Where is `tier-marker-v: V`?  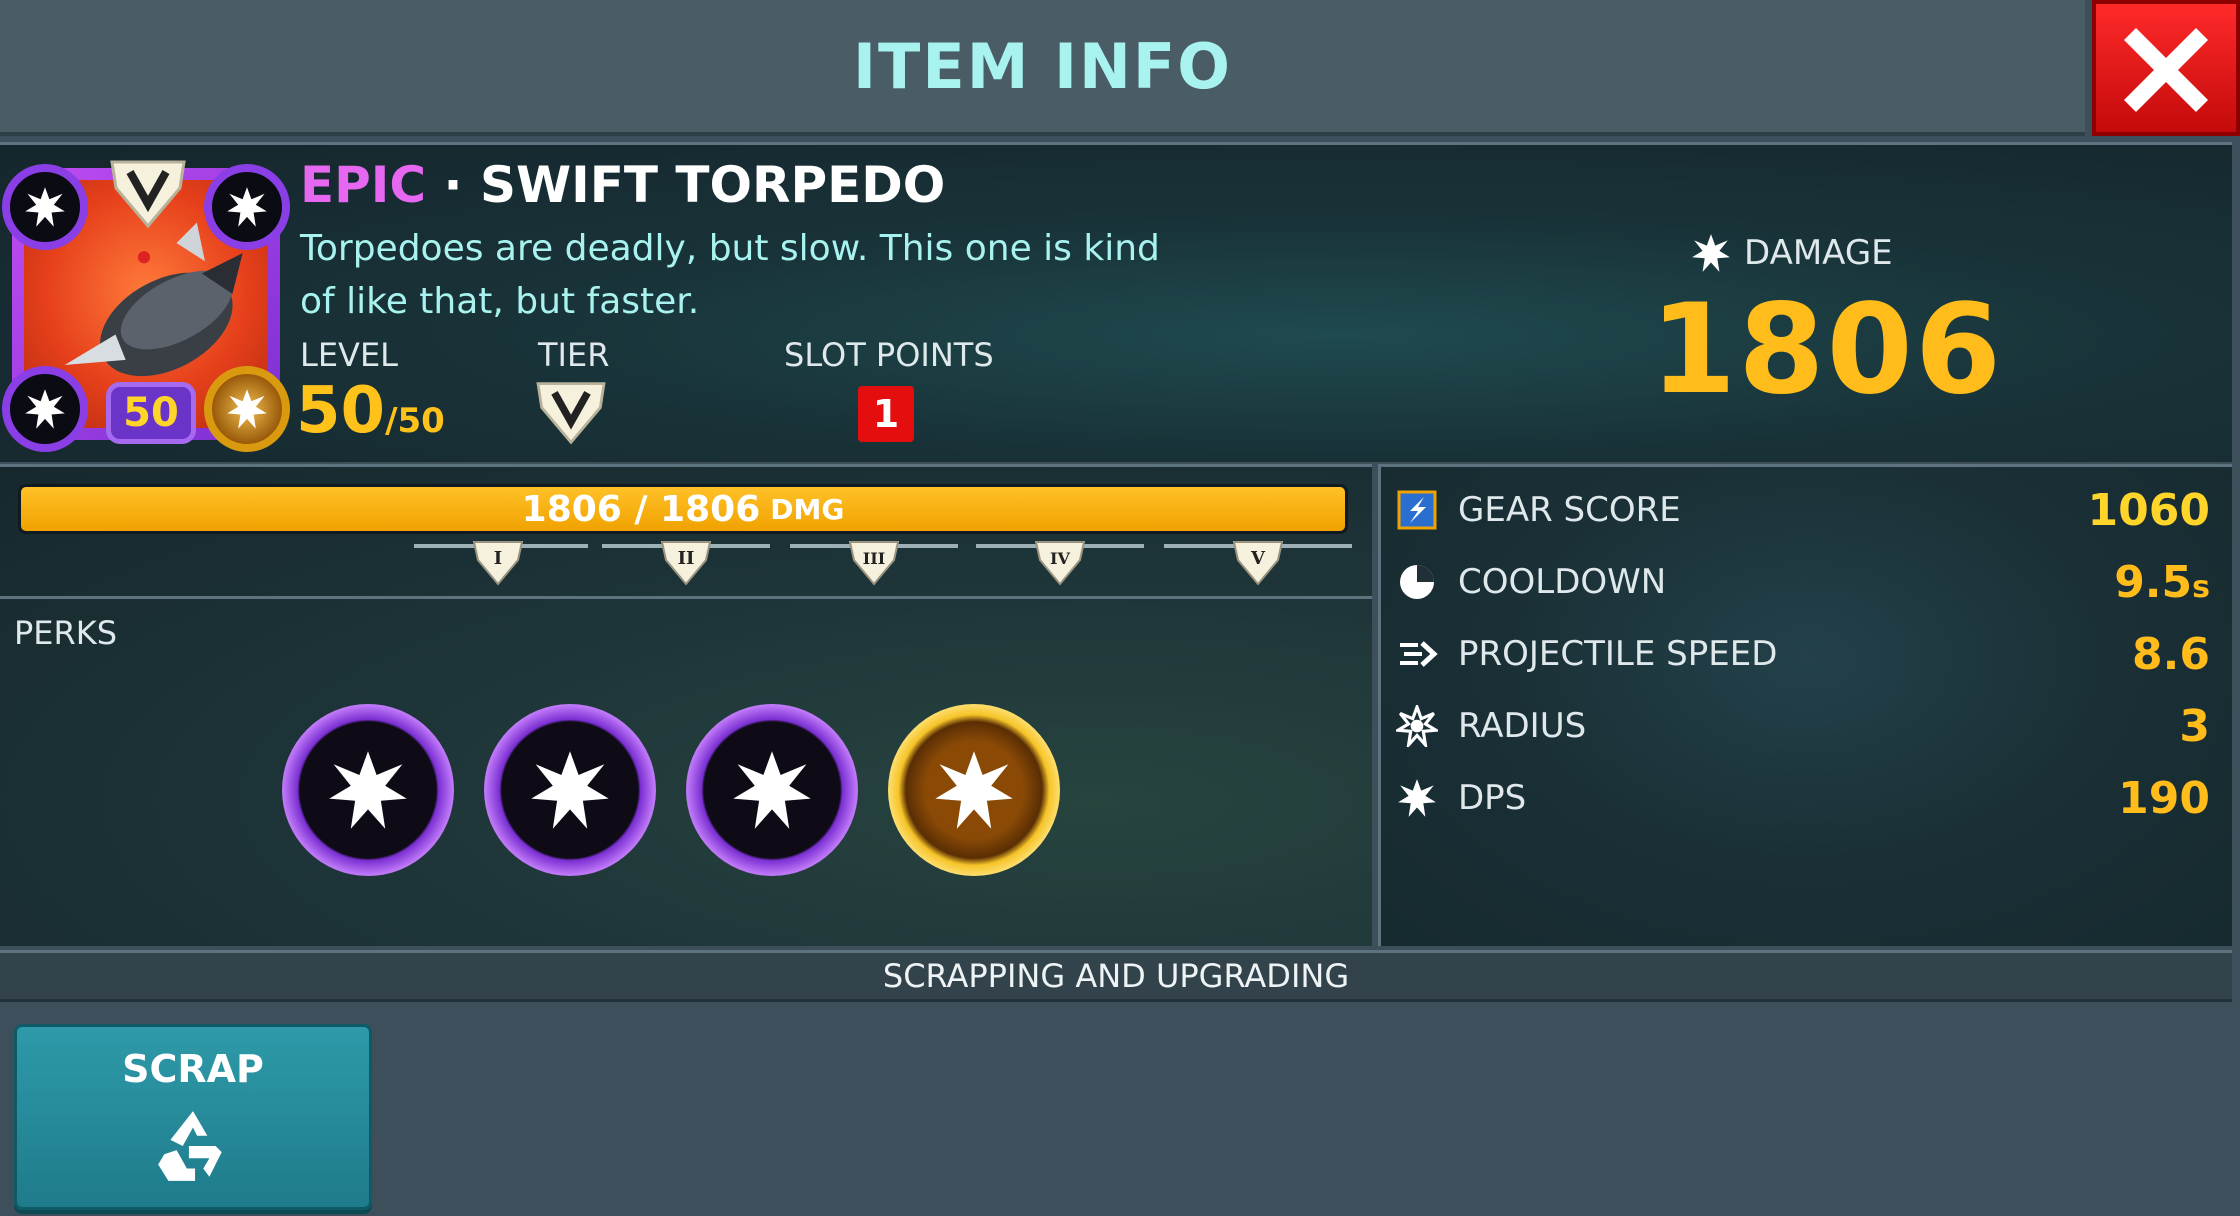 tier-marker-v: V is located at coordinates (1258, 563).